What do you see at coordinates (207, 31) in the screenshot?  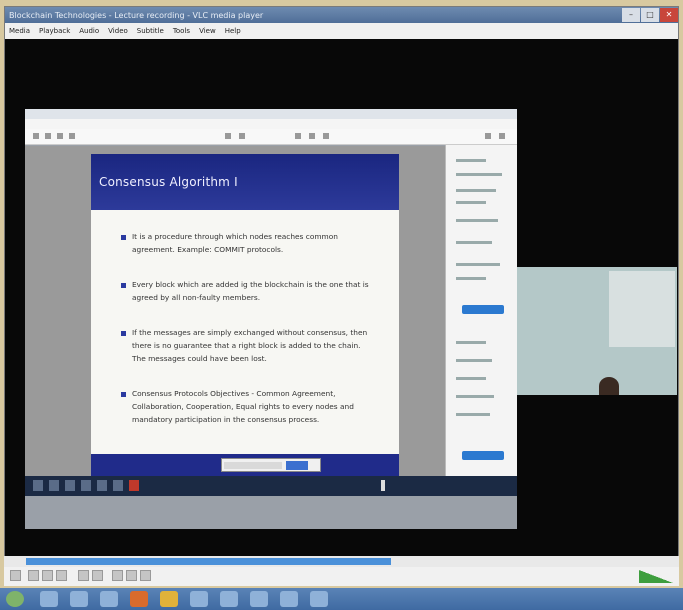 I see `menu-view: View` at bounding box center [207, 31].